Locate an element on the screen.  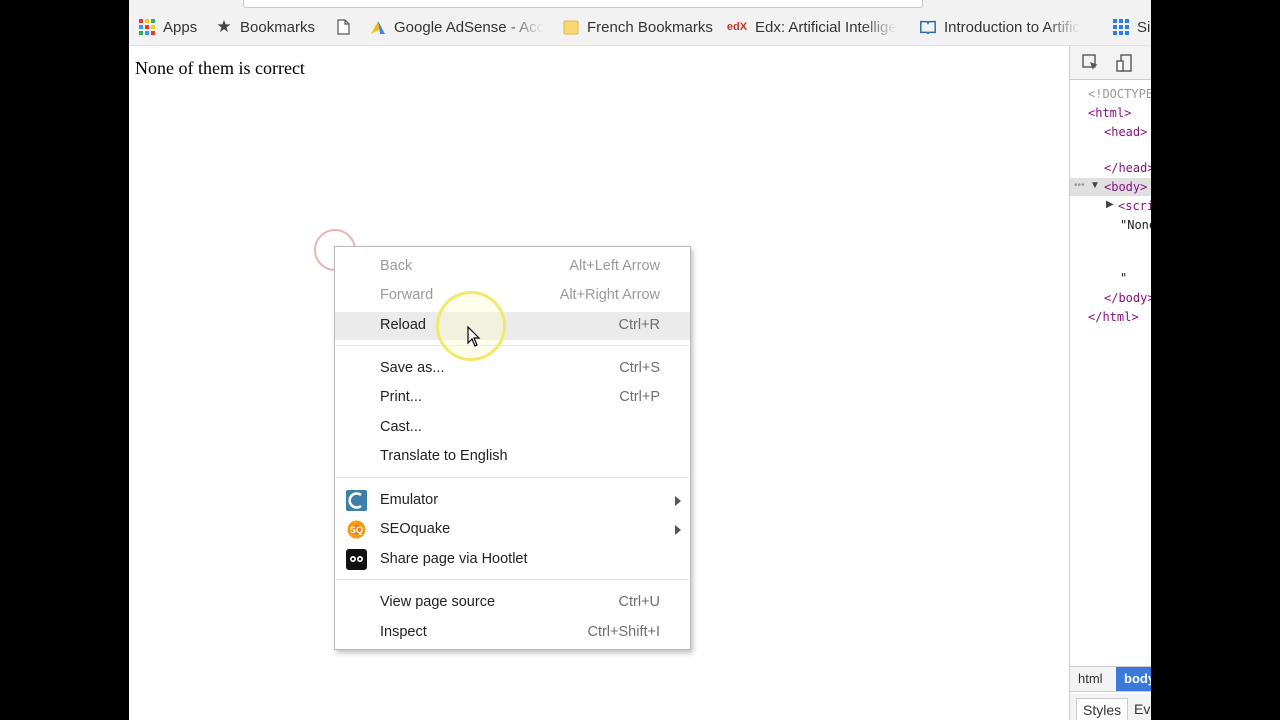
menu-item-label: Forward is located at coordinates (407, 295).